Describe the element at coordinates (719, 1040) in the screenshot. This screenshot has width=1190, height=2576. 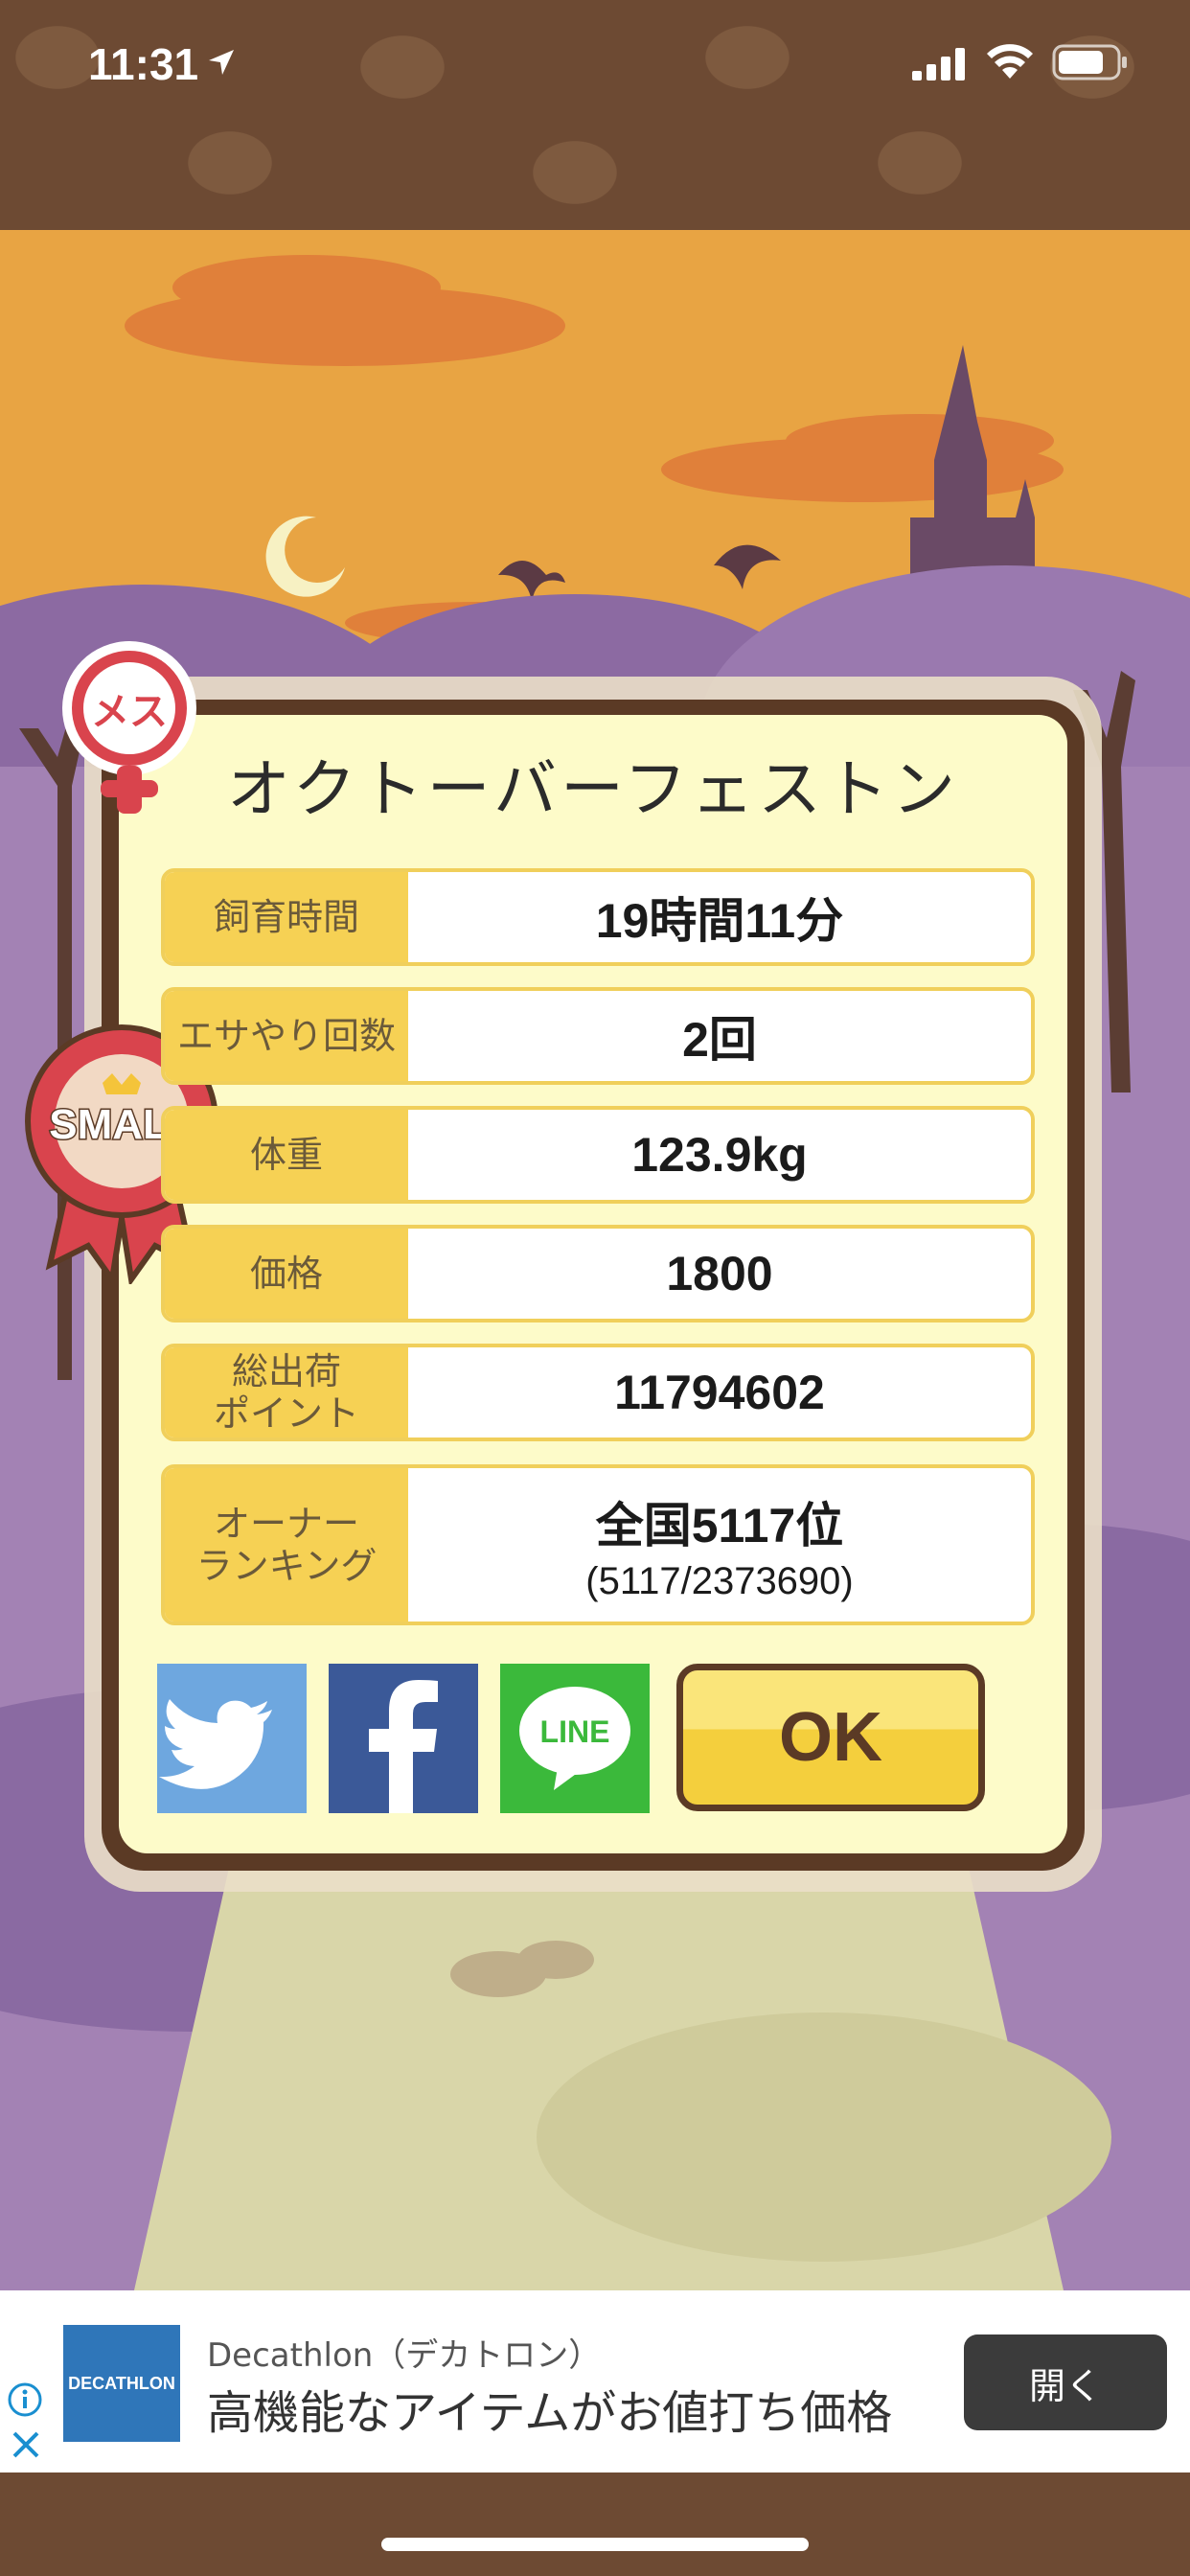
I see `stat-value: 2回` at that location.